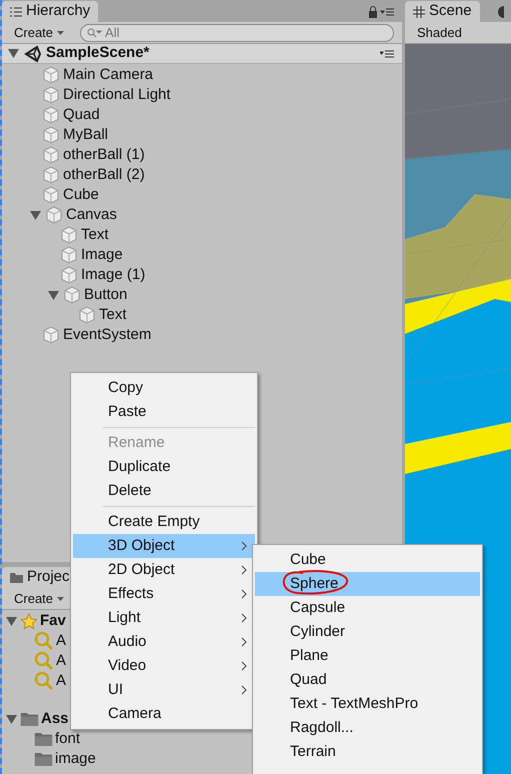  Describe the element at coordinates (367, 560) in the screenshot. I see `menu-item: Cube` at that location.